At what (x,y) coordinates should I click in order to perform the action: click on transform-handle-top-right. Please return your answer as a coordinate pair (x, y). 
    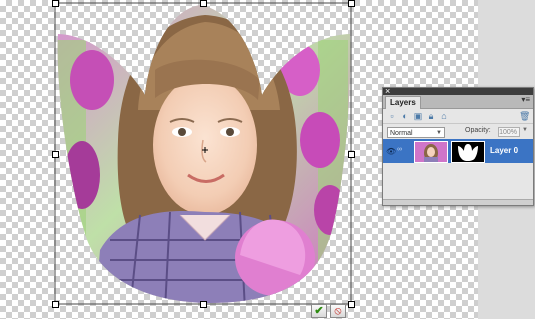
    Looking at the image, I should click on (351, 3).